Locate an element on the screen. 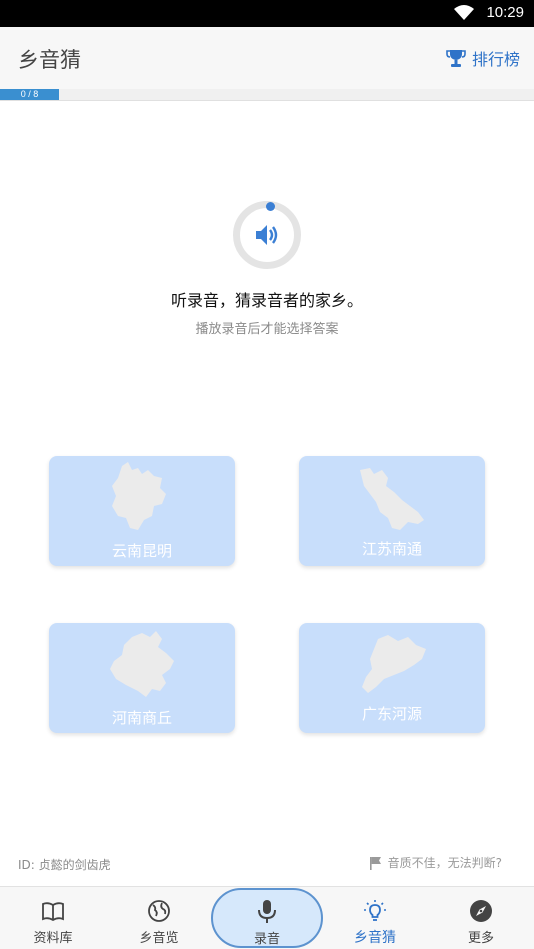 The image size is (534, 949). progress-text: 0 / 8 is located at coordinates (29, 94).